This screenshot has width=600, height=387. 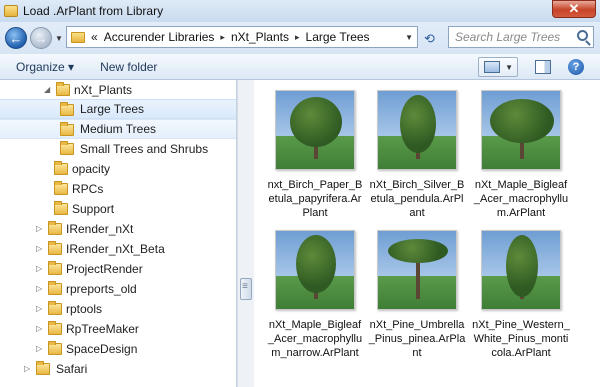 What do you see at coordinates (246, 289) in the screenshot?
I see `scrollbar-thumb` at bounding box center [246, 289].